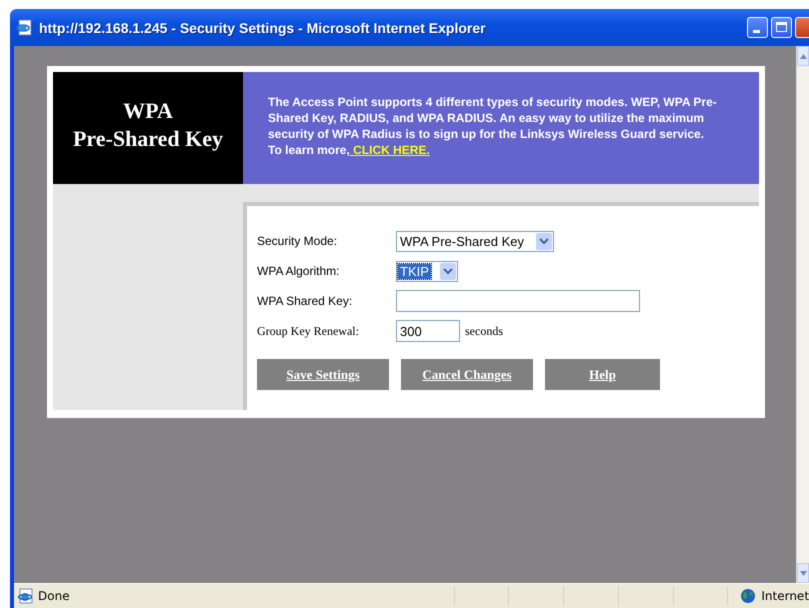  Describe the element at coordinates (602, 374) in the screenshot. I see `action-button: Help` at that location.